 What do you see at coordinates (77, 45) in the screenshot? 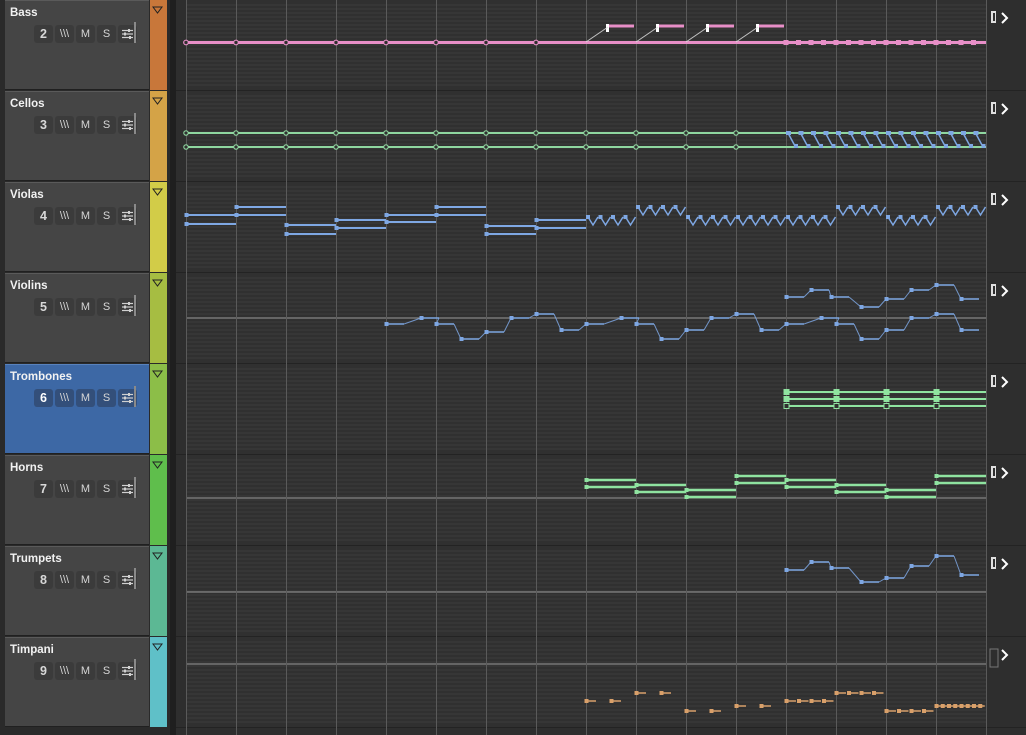
I see `track-header-bass: Bass 2 \\\ M S` at bounding box center [77, 45].